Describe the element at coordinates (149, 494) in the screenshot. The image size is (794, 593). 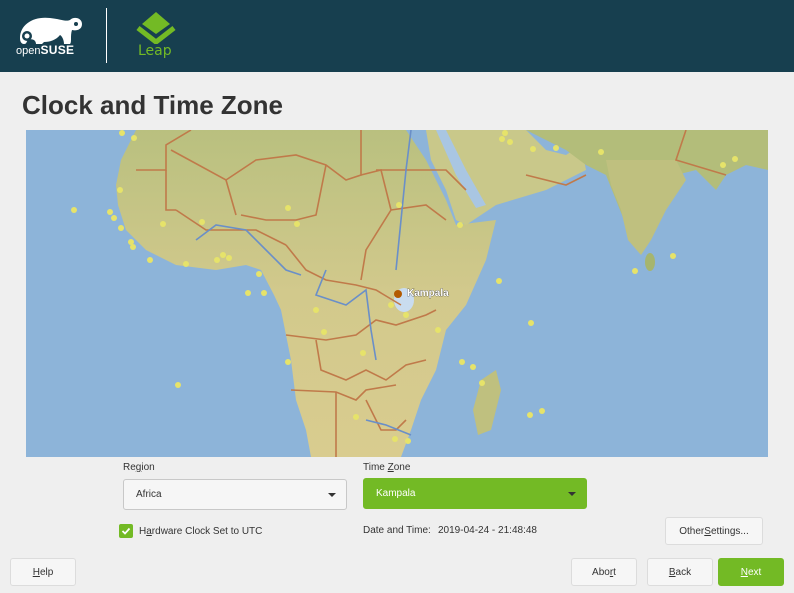
I see `region-value: Africa` at that location.